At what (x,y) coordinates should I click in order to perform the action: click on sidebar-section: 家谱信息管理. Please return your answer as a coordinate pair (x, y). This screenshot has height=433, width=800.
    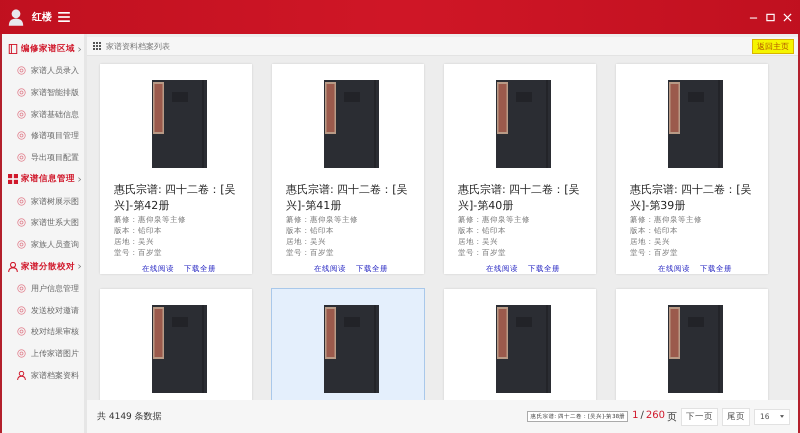
    Looking at the image, I should click on (43, 179).